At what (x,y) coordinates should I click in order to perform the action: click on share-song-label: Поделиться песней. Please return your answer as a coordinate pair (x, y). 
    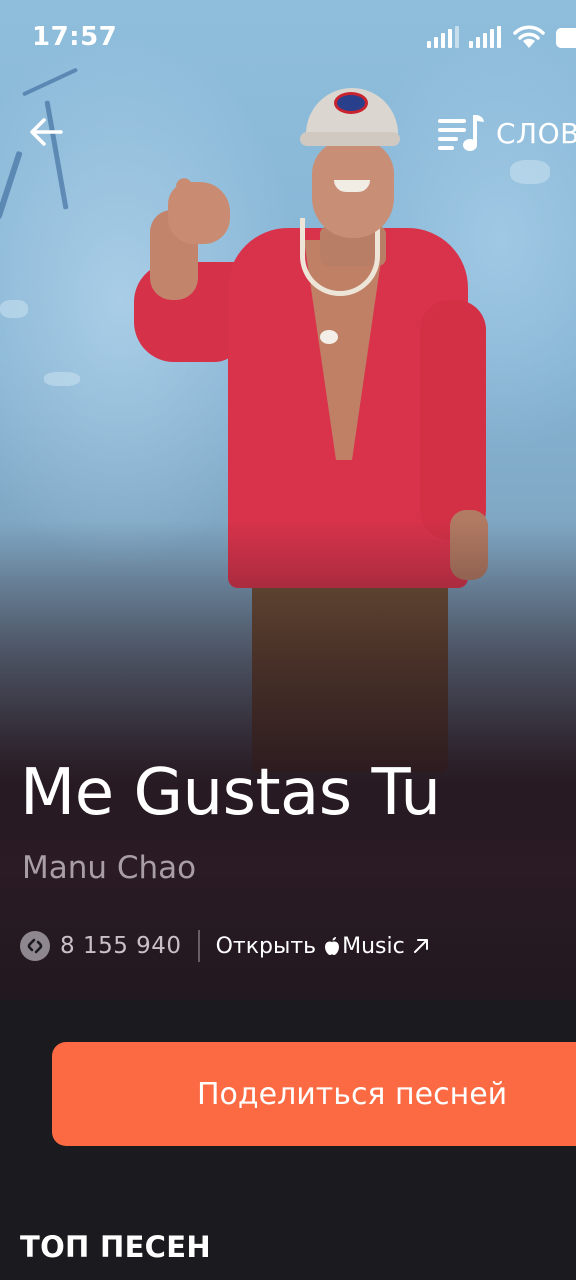
    Looking at the image, I should click on (352, 1094).